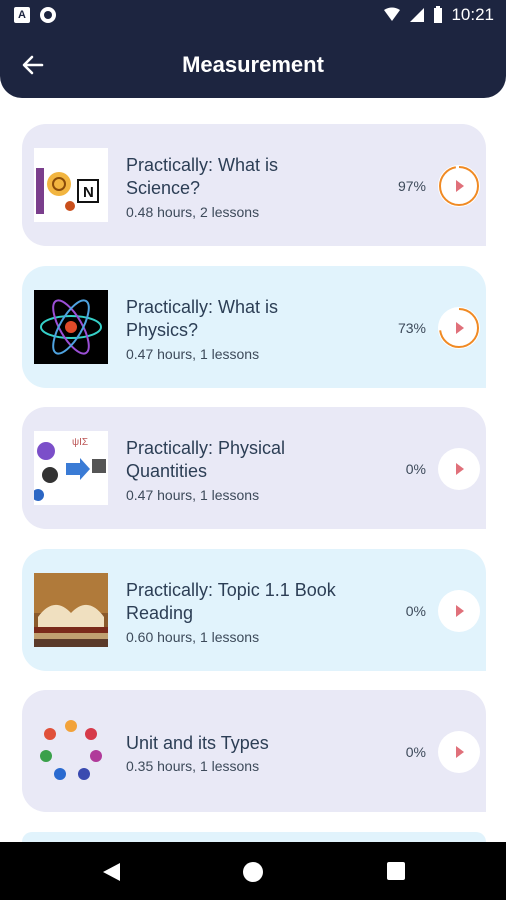 The image size is (506, 900). I want to click on status-time: 10:21, so click(472, 14).